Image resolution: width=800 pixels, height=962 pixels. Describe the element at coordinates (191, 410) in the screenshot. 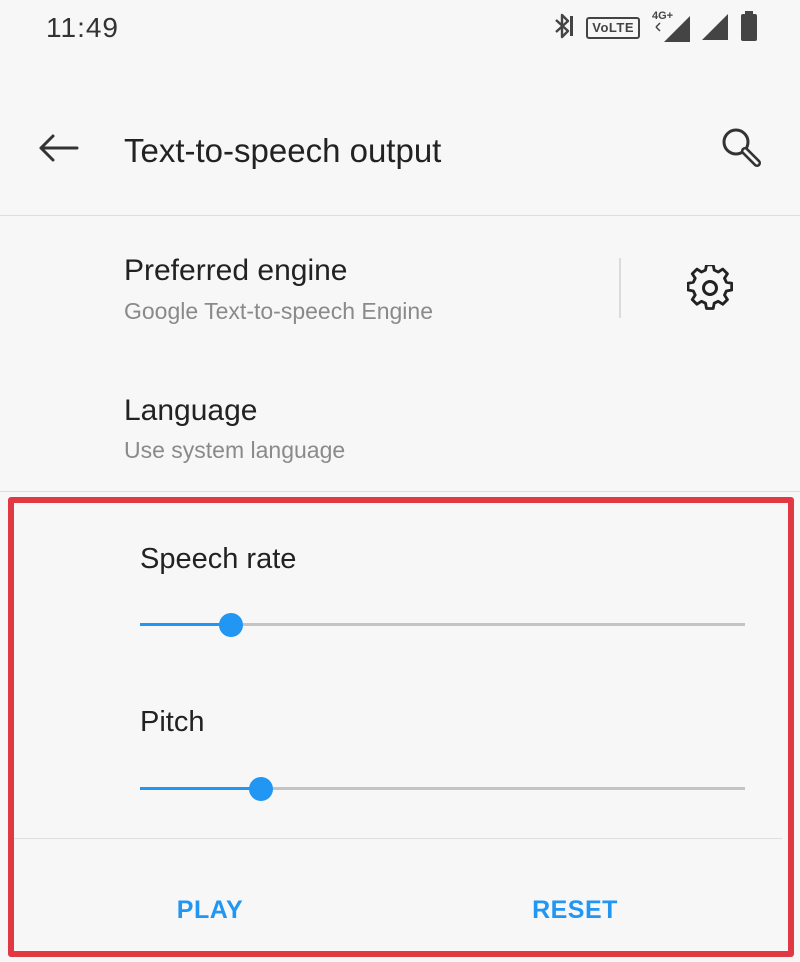

I see `language-title: Language` at that location.